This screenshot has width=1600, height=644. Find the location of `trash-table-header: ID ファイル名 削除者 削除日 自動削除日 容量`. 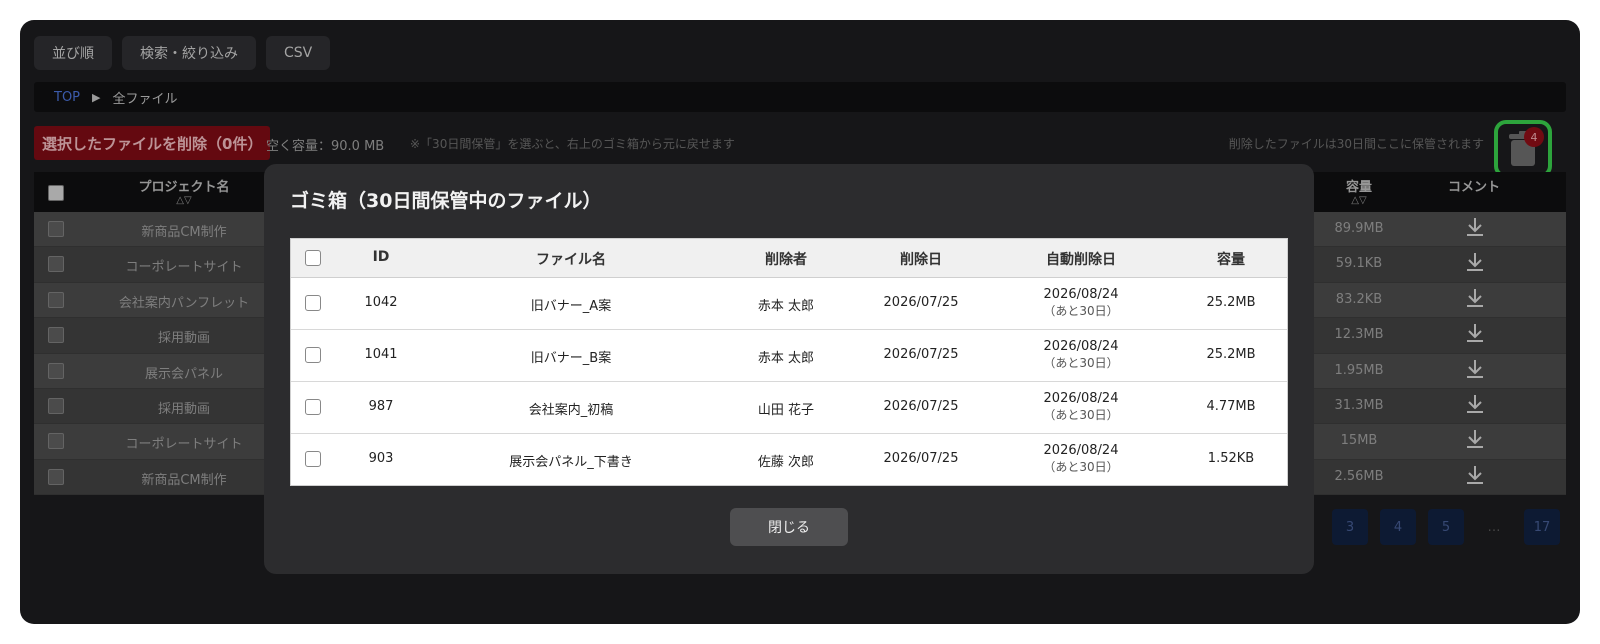

trash-table-header: ID ファイル名 削除者 削除日 自動削除日 容量 is located at coordinates (789, 258).